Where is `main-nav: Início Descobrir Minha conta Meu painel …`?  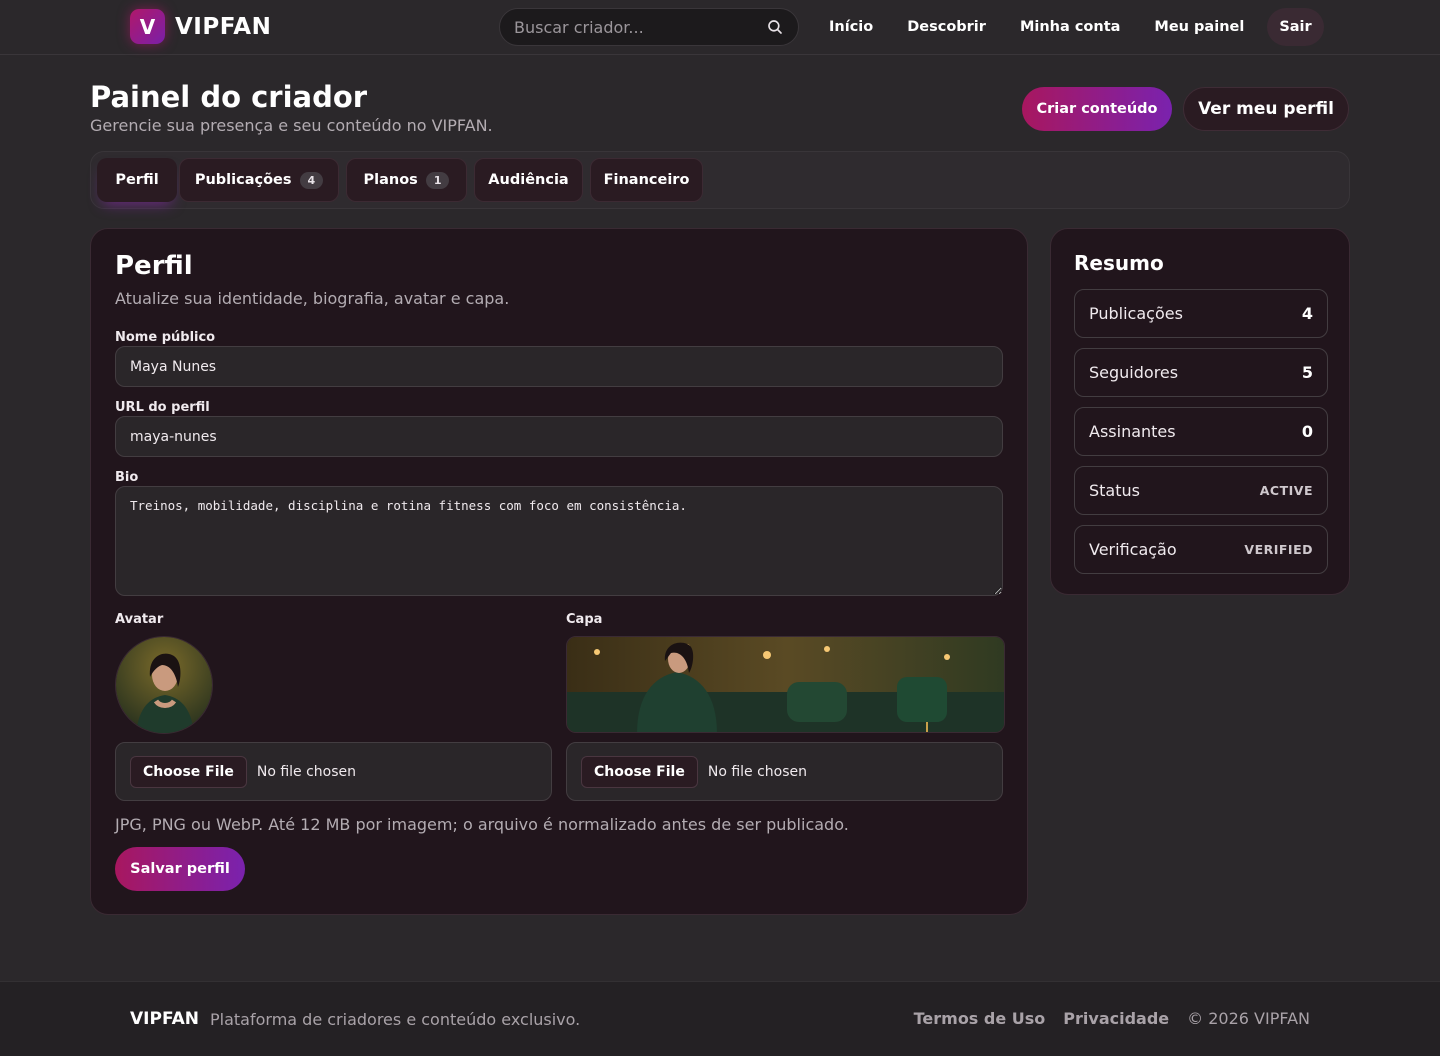
main-nav: Início Descobrir Minha conta Meu painel … is located at coordinates (1068, 27).